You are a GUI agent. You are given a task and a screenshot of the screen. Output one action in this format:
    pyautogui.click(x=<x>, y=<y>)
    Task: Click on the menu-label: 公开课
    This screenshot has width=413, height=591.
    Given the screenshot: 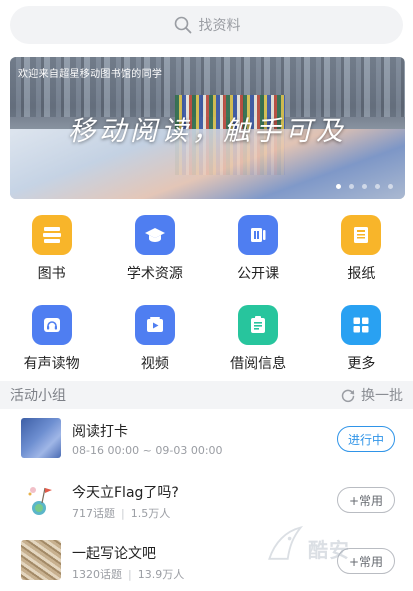 What is the action you would take?
    pyautogui.click(x=258, y=274)
    